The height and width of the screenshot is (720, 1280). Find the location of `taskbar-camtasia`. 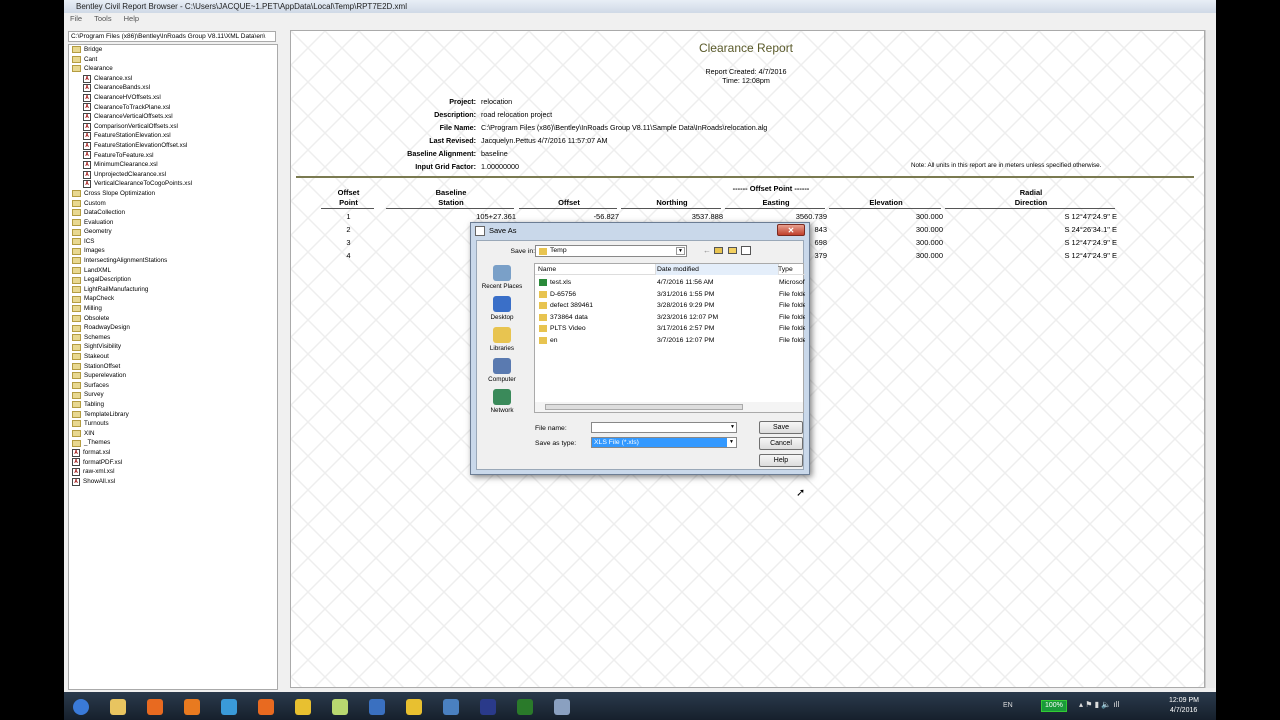

taskbar-camtasia is located at coordinates (525, 707).